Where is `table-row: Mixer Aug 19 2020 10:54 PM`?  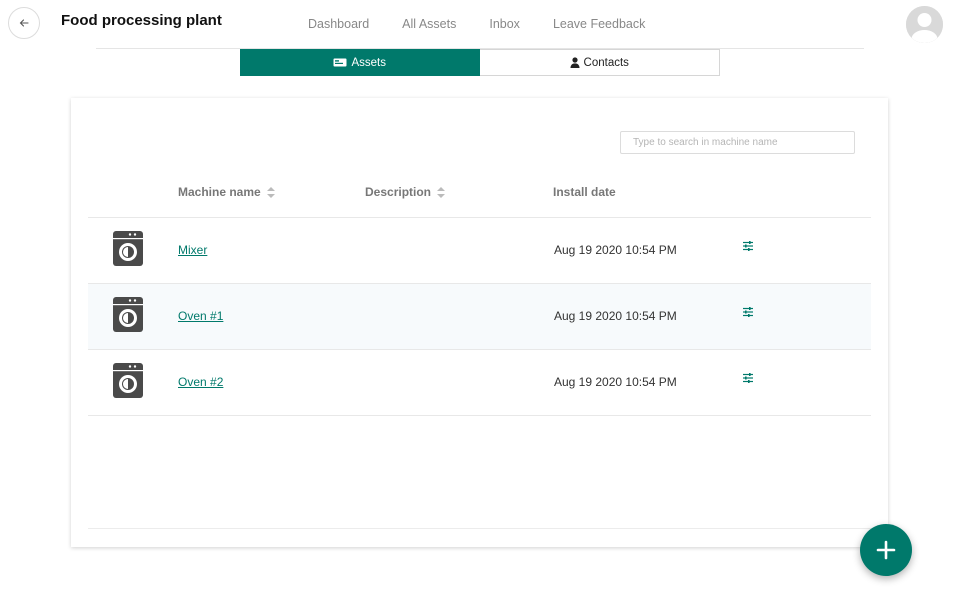
table-row: Mixer Aug 19 2020 10:54 PM is located at coordinates (479, 251).